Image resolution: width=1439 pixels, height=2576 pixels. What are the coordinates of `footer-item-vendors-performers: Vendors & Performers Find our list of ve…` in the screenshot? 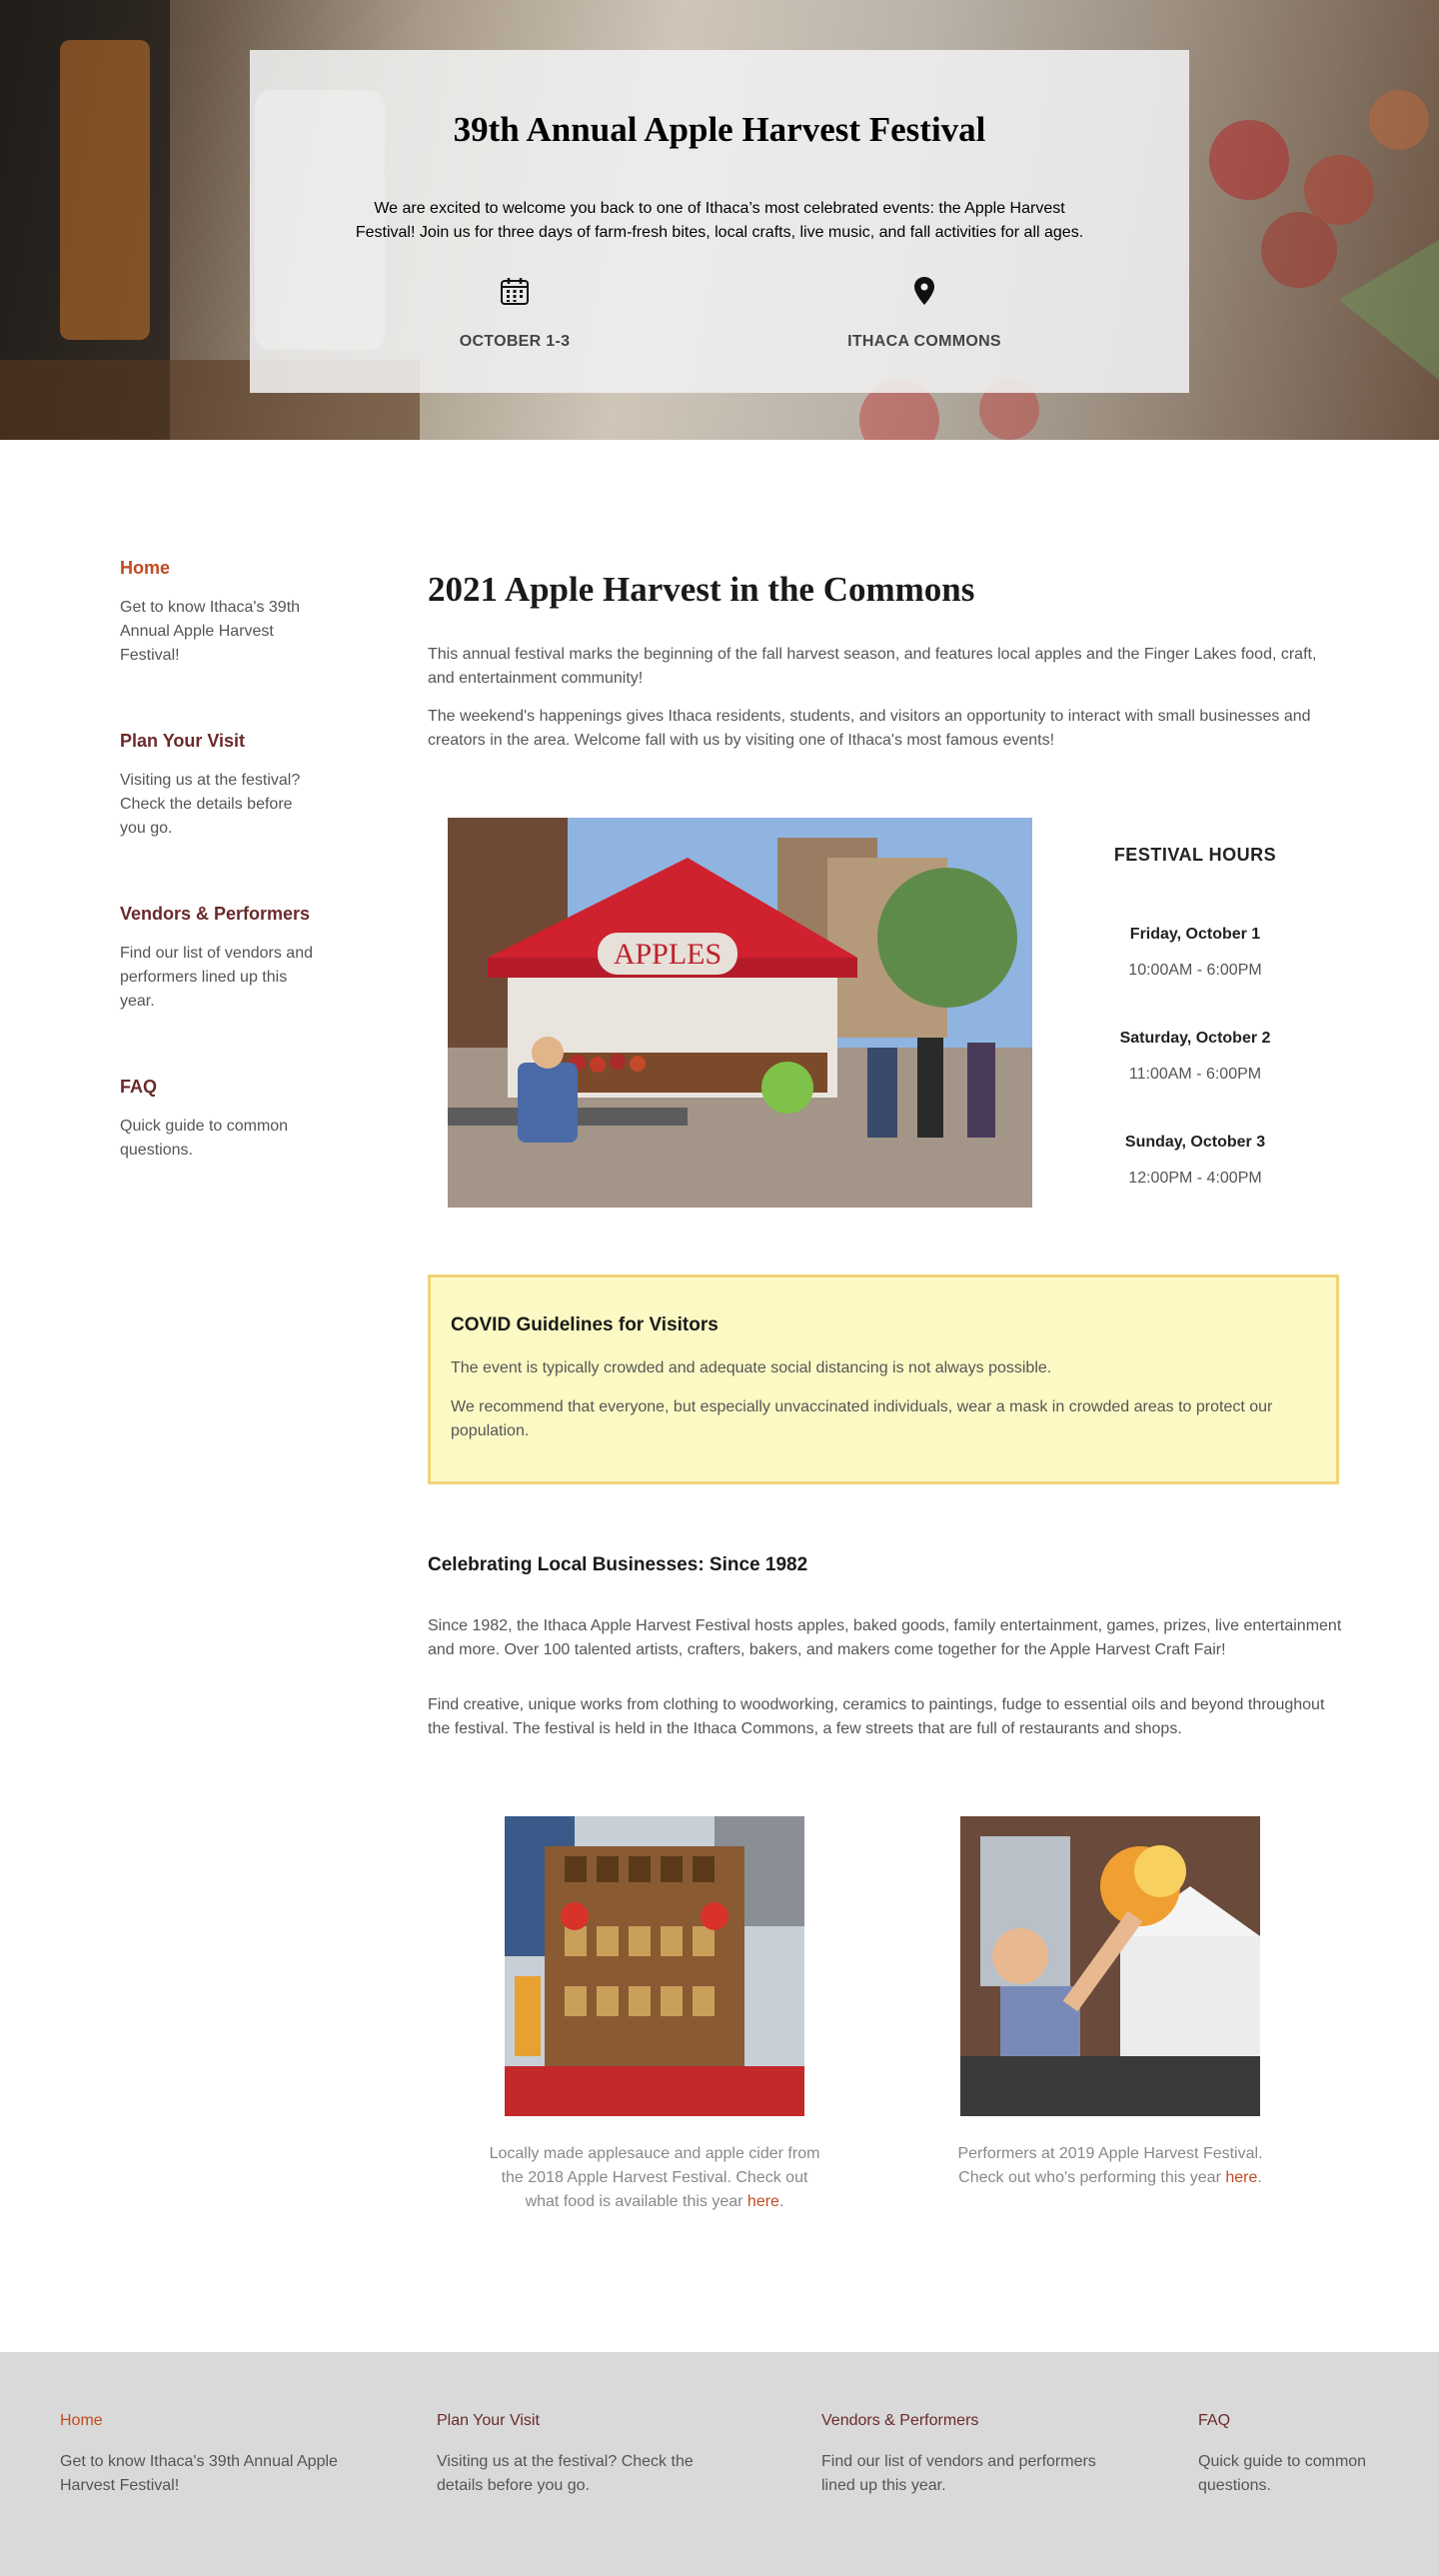 It's located at (966, 2455).